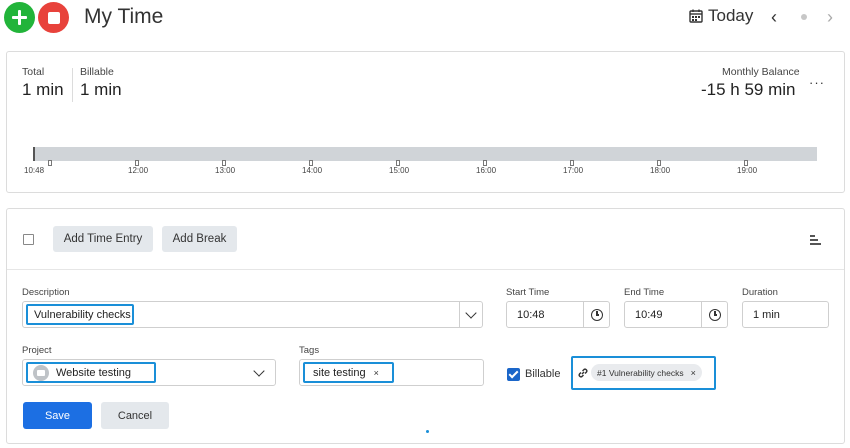 This screenshot has width=850, height=448. Describe the element at coordinates (225, 170) in the screenshot. I see `timeline-tick-label: 13:00` at that location.